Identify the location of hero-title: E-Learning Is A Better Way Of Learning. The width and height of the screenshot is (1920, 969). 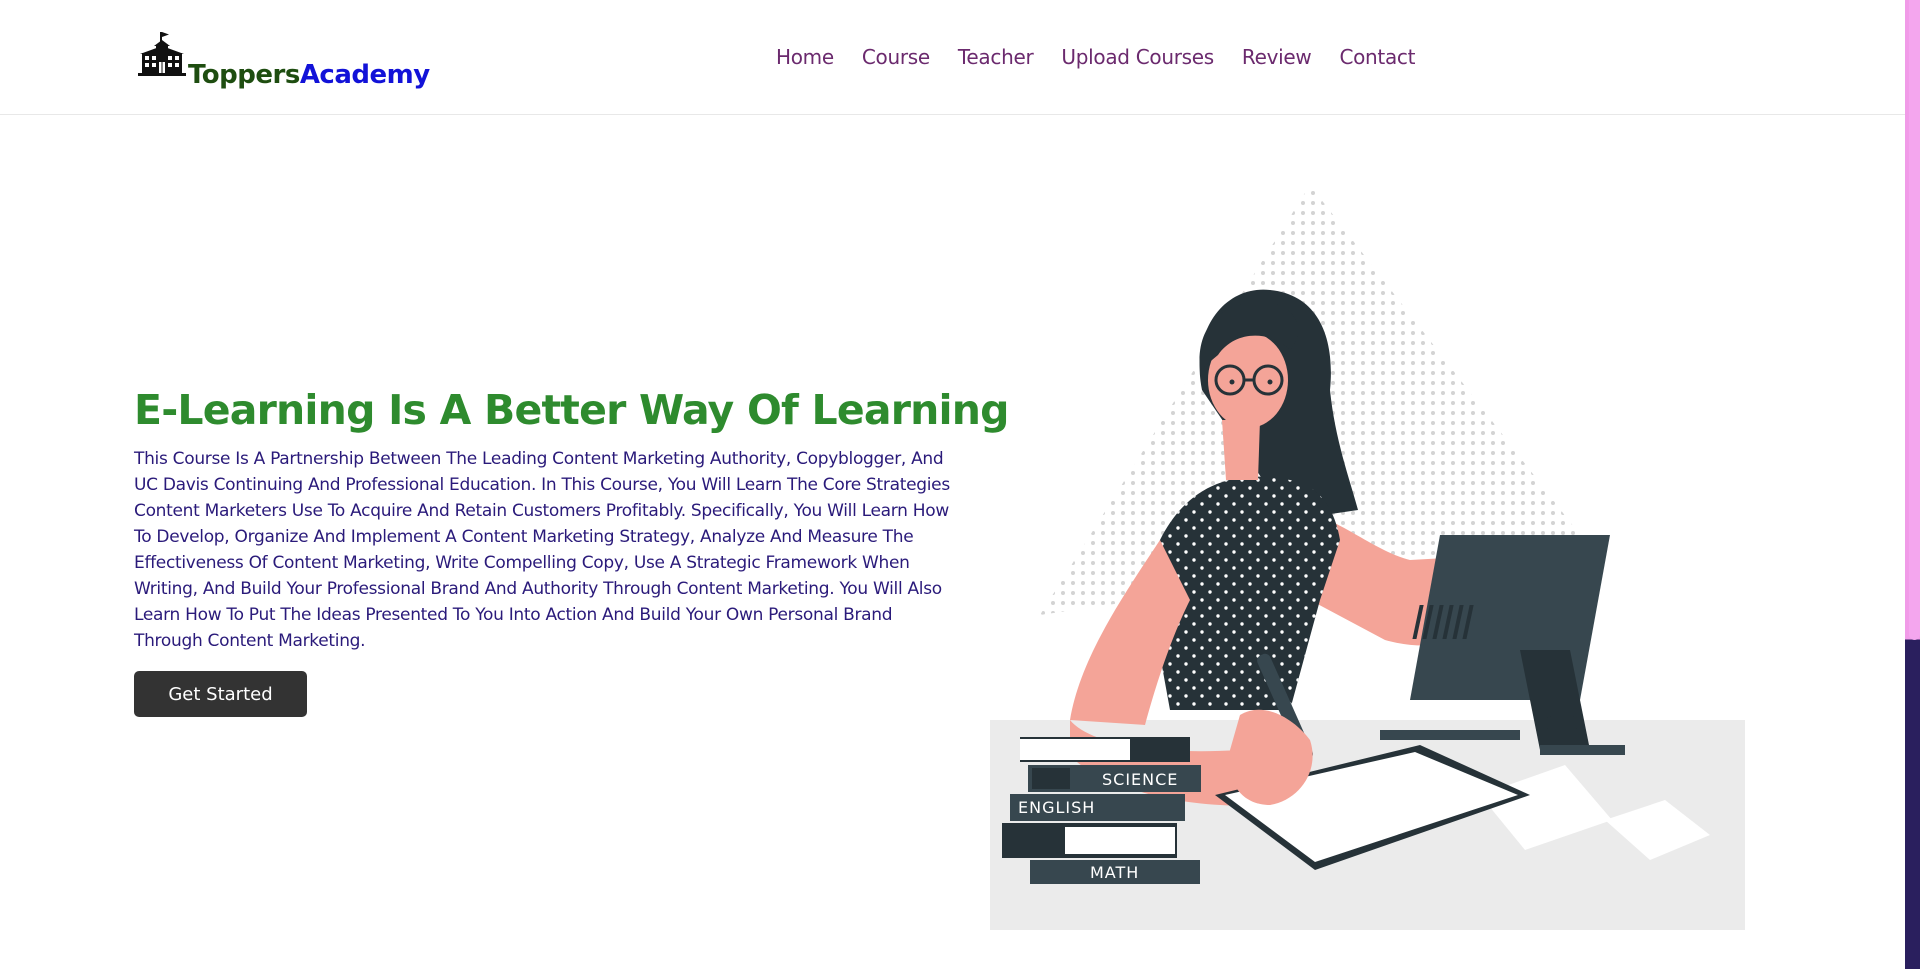
(572, 410).